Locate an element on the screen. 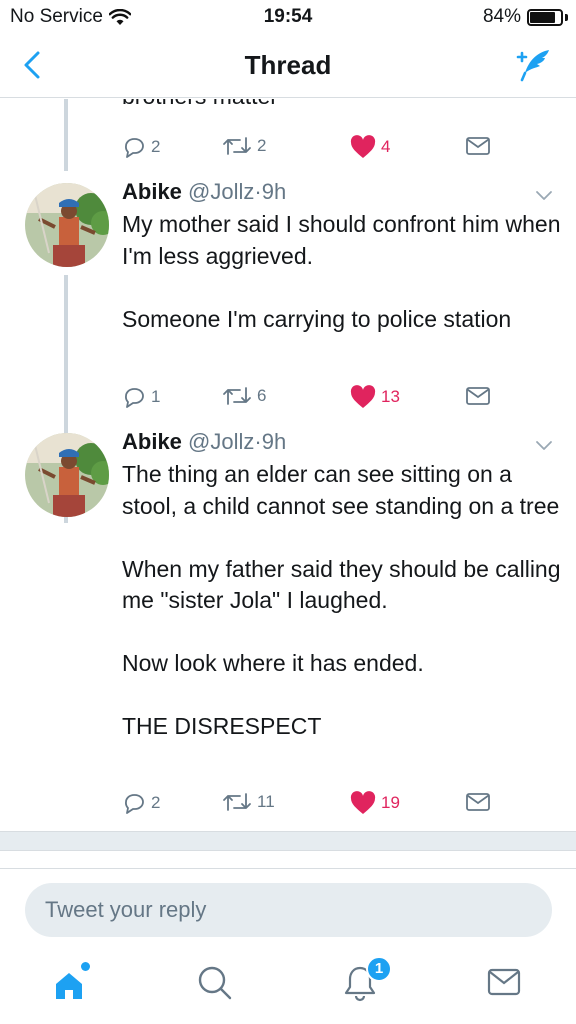 The width and height of the screenshot is (576, 1024). new-content-dot is located at coordinates (85, 966).